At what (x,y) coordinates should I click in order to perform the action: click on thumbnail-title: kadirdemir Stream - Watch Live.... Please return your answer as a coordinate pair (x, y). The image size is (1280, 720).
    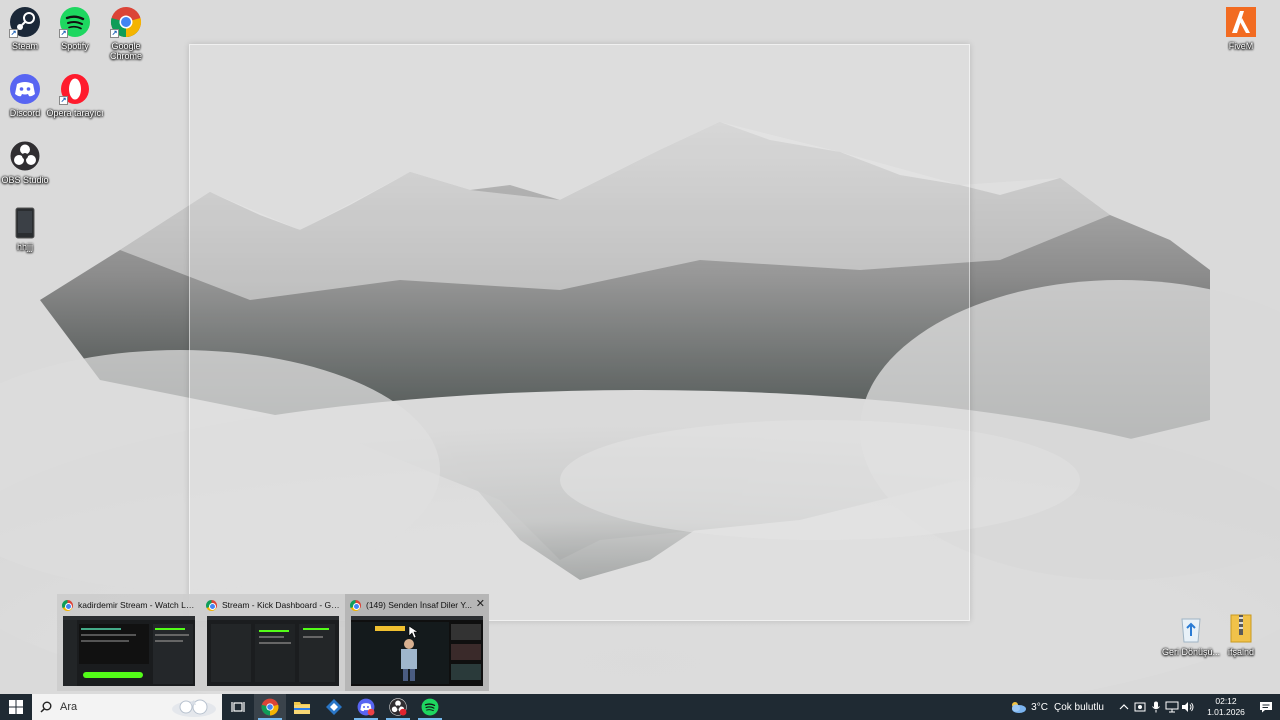
    Looking at the image, I should click on (137, 605).